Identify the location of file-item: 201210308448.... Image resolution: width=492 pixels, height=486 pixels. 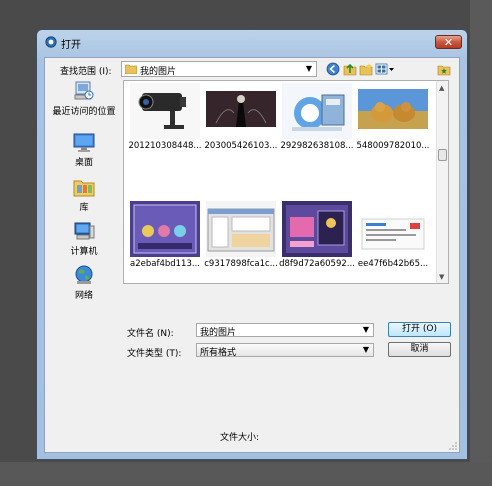
(165, 120).